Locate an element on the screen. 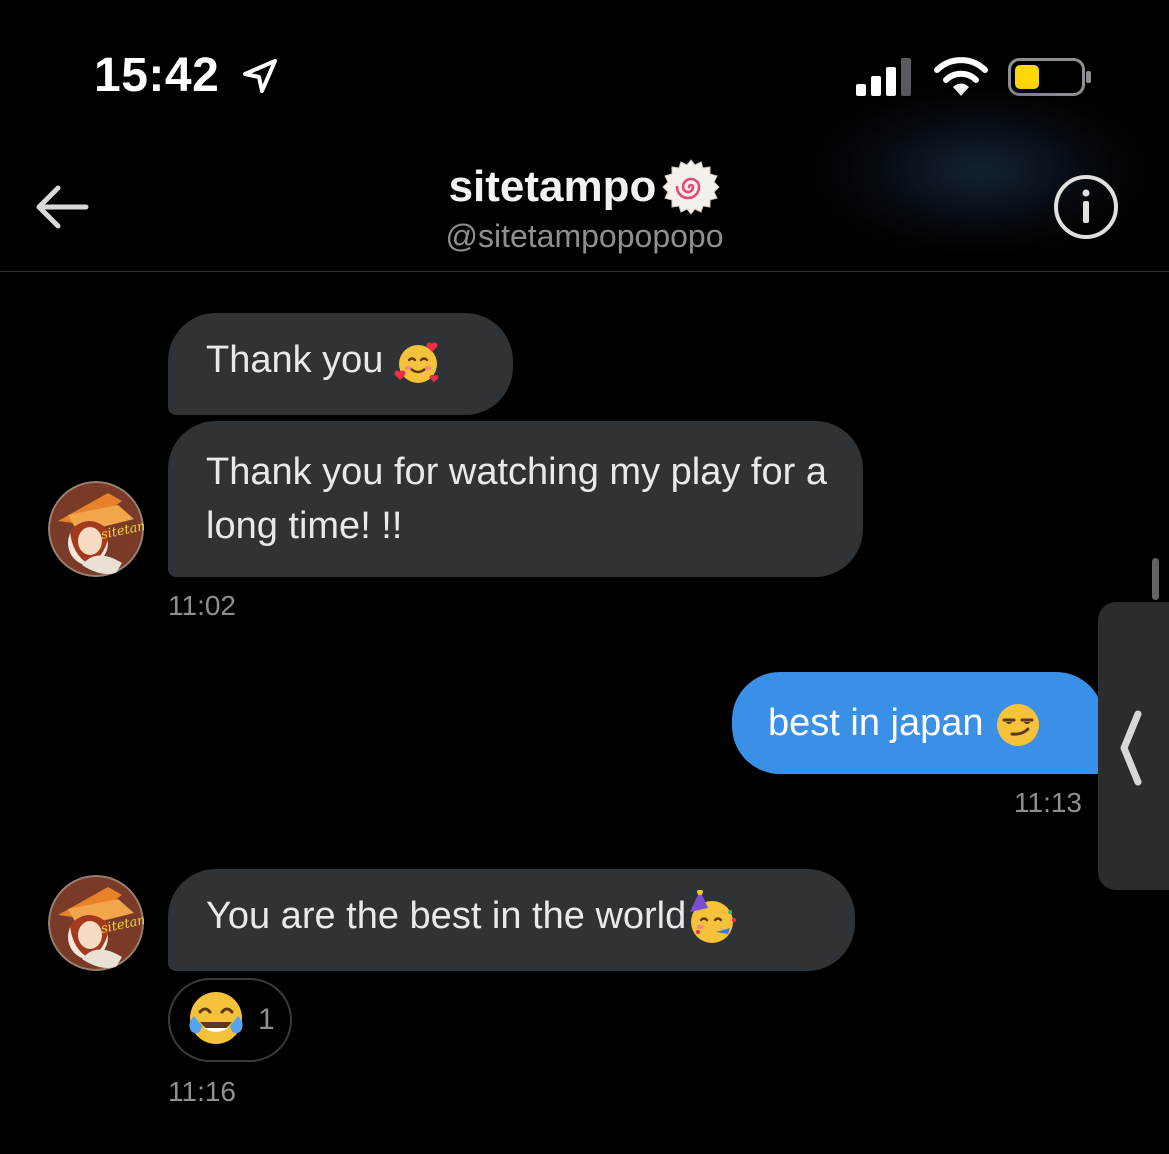 The image size is (1169, 1154). timestamp: 11:16 is located at coordinates (202, 1091).